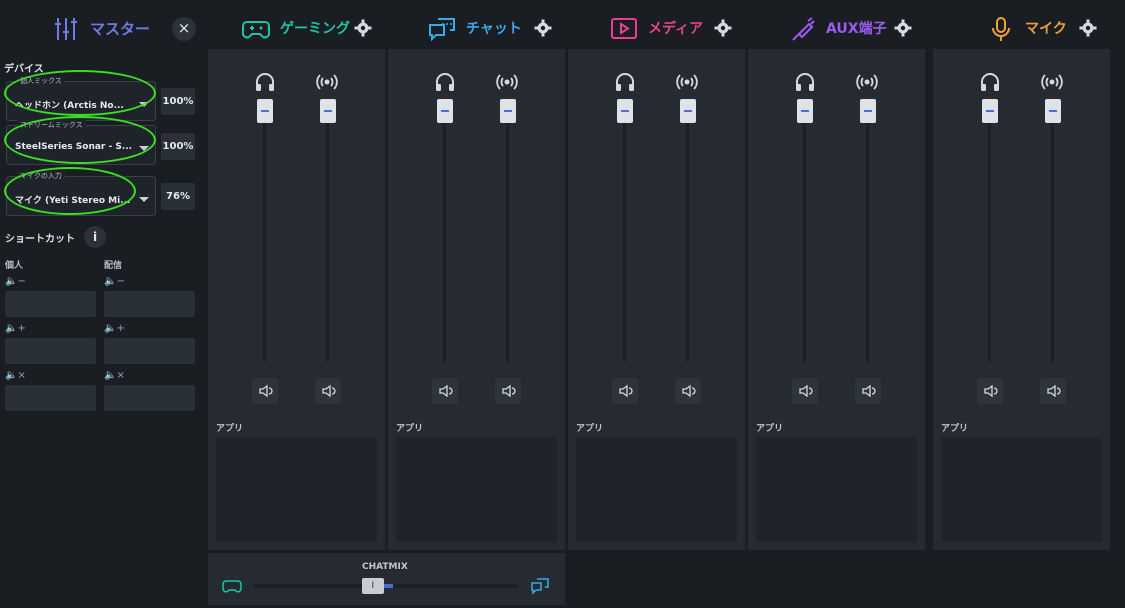 Image resolution: width=1125 pixels, height=608 pixels. I want to click on channel-title: AUX端子, so click(856, 29).